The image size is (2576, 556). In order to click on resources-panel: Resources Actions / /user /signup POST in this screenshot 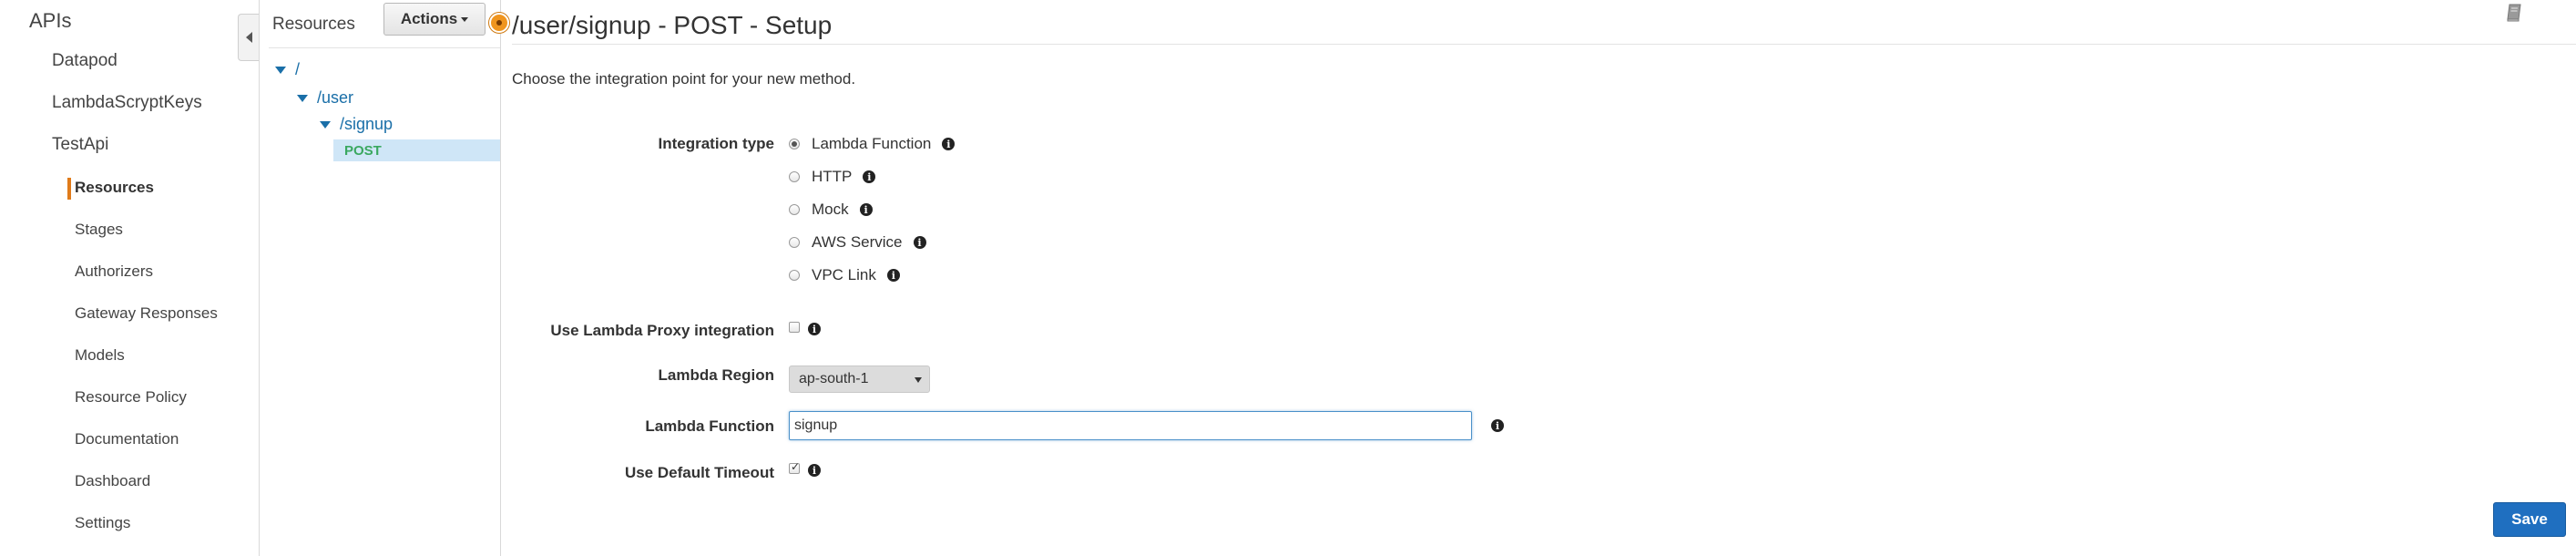, I will do `click(384, 278)`.